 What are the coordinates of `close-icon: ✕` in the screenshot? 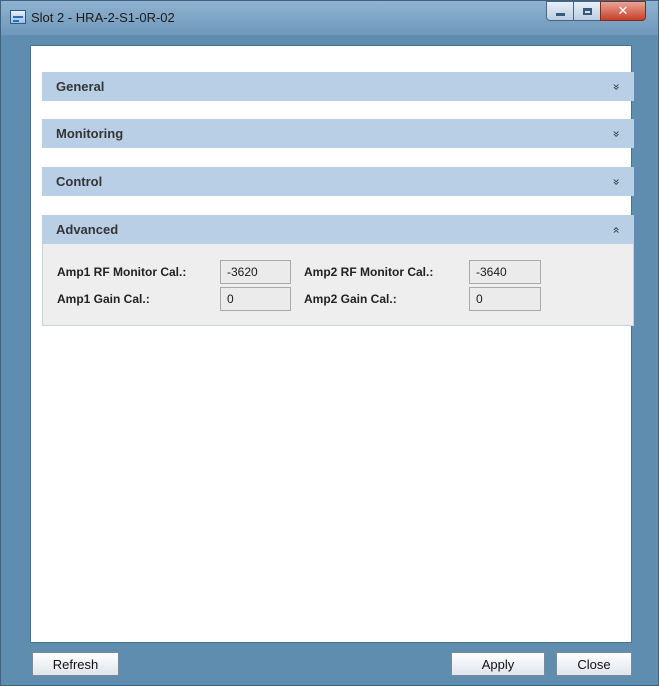 It's located at (623, 11).